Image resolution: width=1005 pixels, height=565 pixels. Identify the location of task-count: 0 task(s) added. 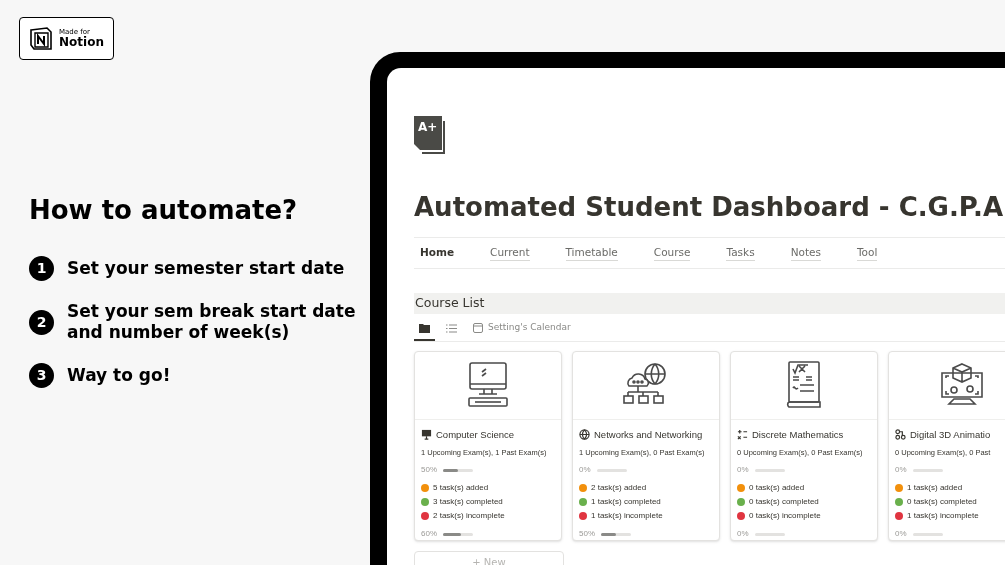
(777, 488).